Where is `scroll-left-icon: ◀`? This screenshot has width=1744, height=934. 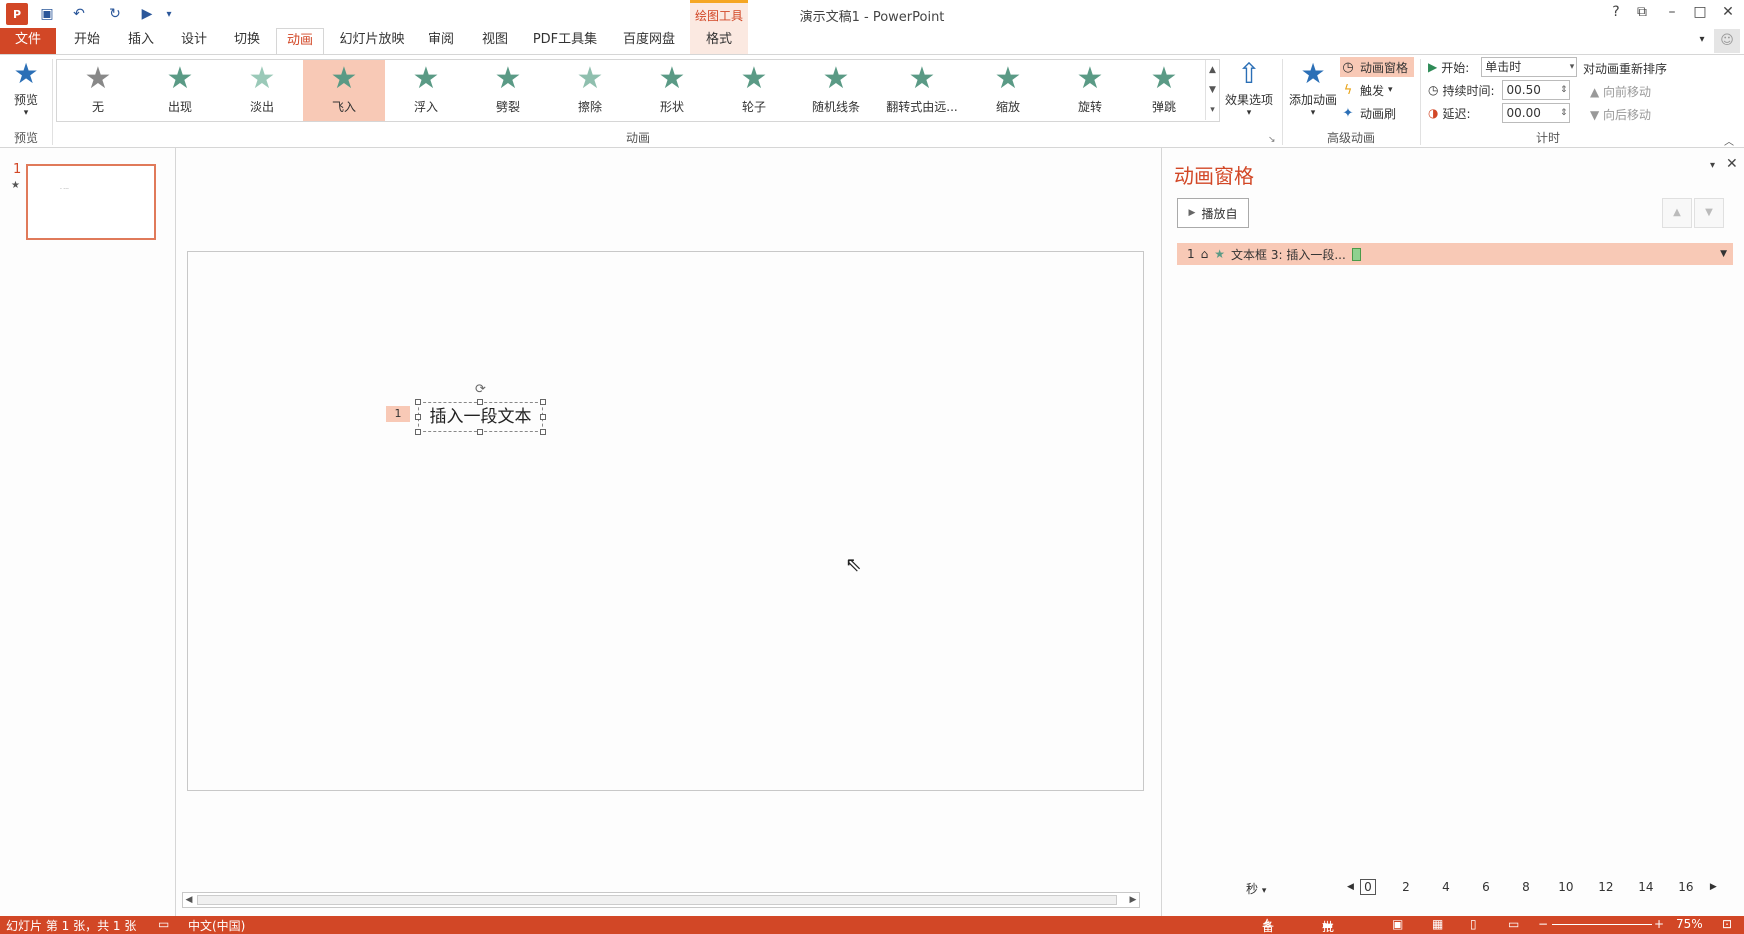
scroll-left-icon: ◀ is located at coordinates (189, 900).